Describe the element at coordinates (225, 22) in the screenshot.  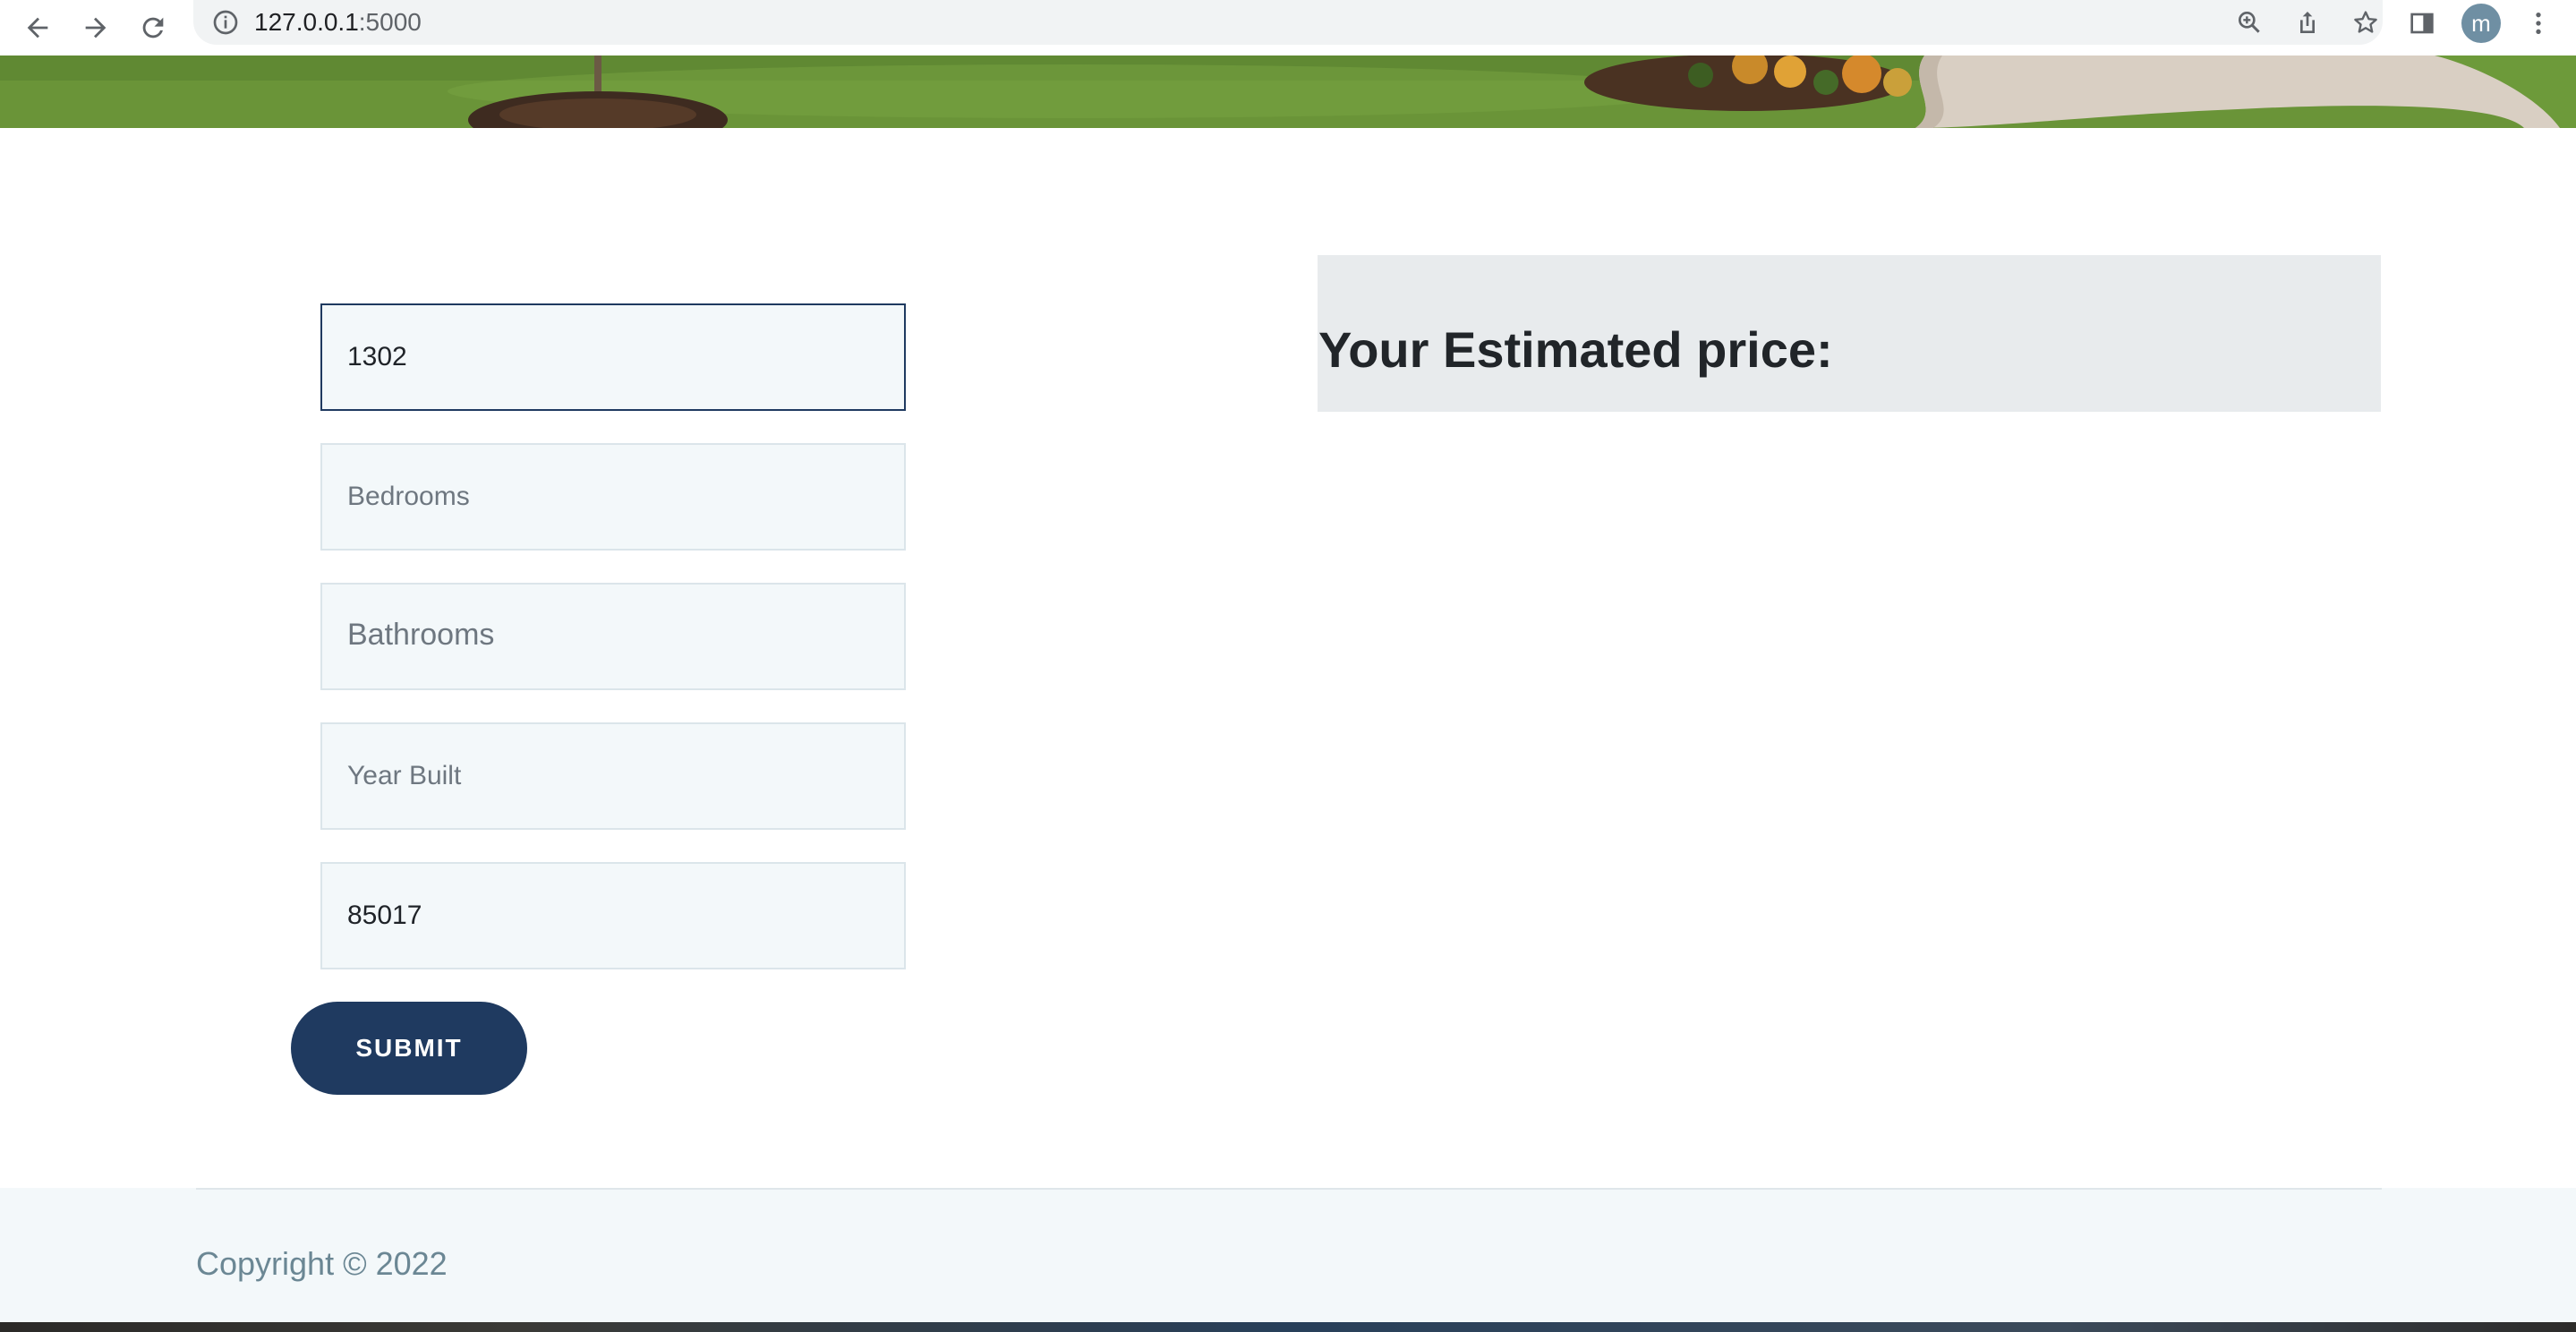
I see `info-icon` at that location.